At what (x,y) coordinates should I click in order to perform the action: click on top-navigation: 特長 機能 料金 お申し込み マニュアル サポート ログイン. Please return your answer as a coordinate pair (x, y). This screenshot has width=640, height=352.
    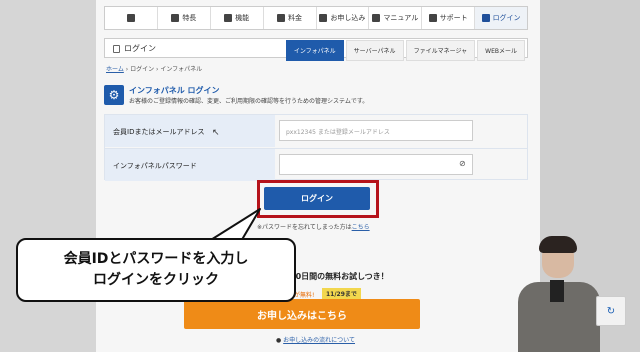
    Looking at the image, I should click on (316, 18).